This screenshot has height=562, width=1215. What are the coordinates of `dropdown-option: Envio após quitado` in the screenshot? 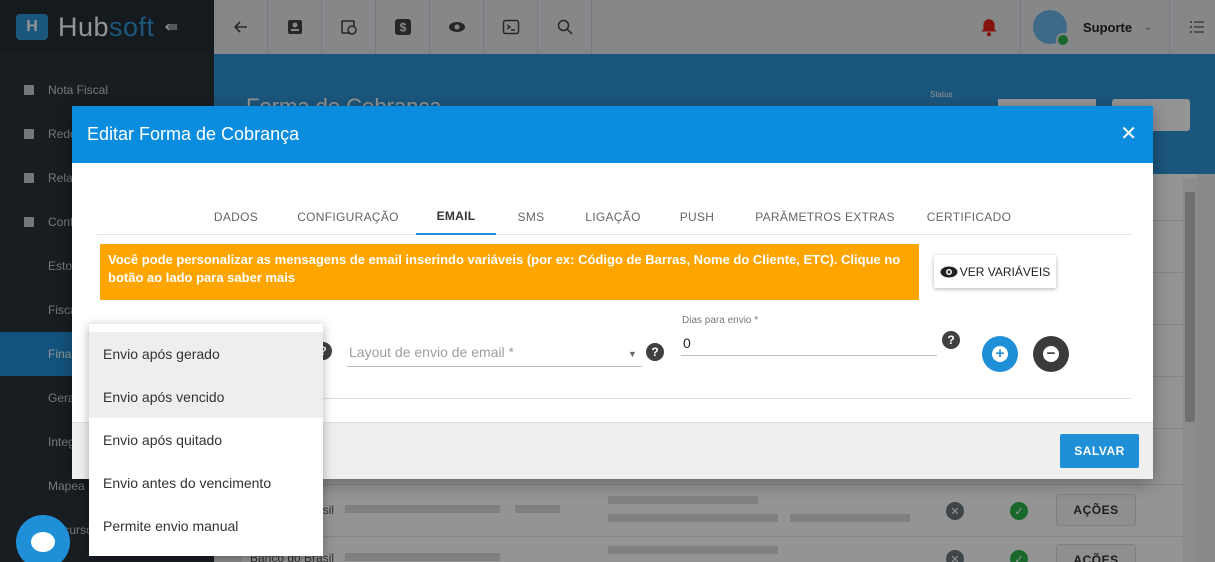 It's located at (206, 439).